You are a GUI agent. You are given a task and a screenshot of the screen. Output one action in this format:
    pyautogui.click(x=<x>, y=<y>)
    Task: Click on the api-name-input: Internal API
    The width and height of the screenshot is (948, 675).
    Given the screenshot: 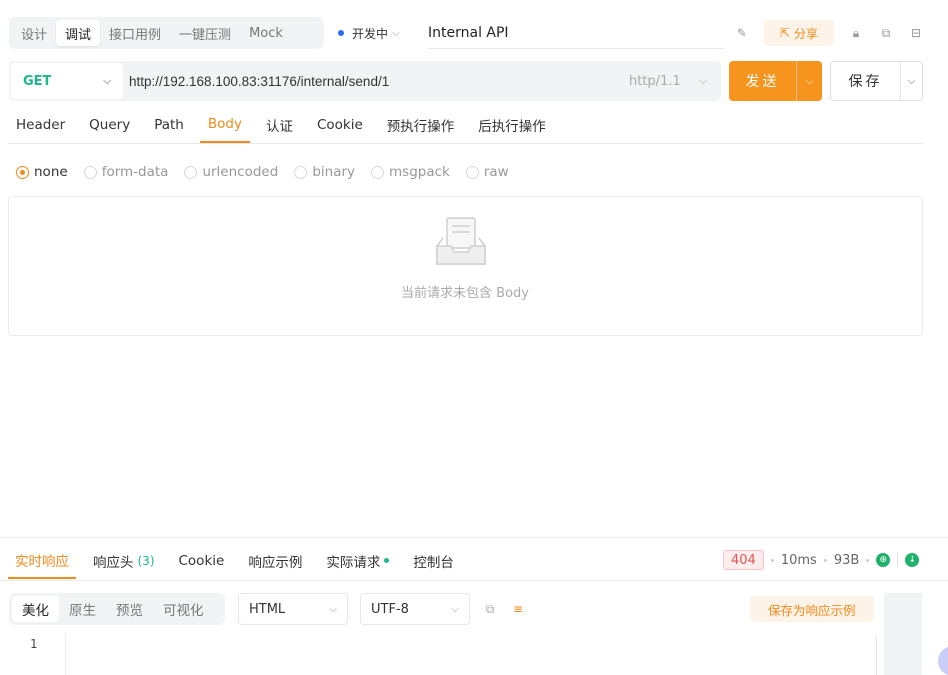 What is the action you would take?
    pyautogui.click(x=576, y=33)
    